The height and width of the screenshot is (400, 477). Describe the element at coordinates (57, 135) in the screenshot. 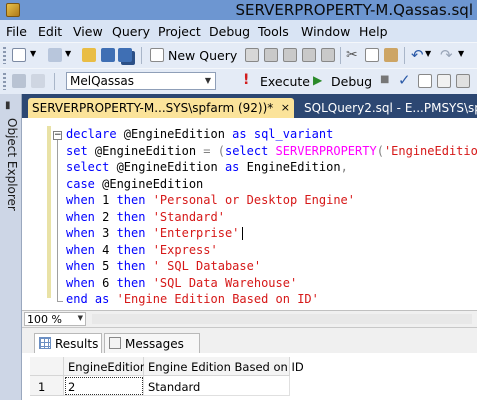

I see `collapse-outline-icon: −` at that location.